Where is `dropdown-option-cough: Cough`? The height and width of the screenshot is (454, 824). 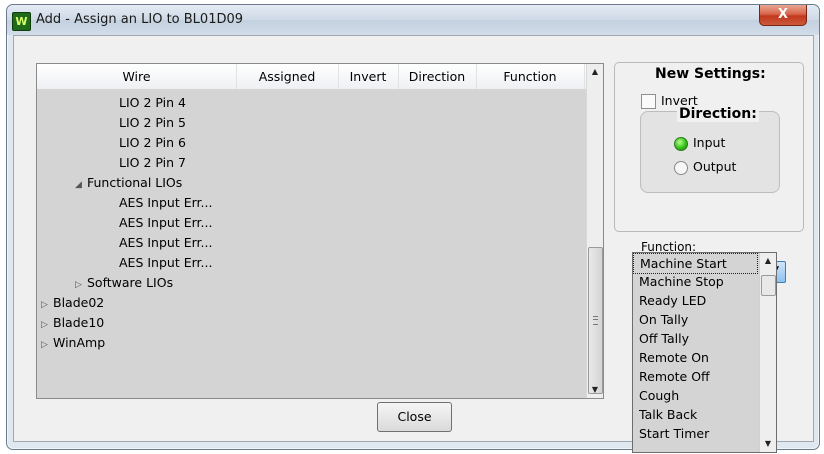
dropdown-option-cough: Cough is located at coordinates (698, 395).